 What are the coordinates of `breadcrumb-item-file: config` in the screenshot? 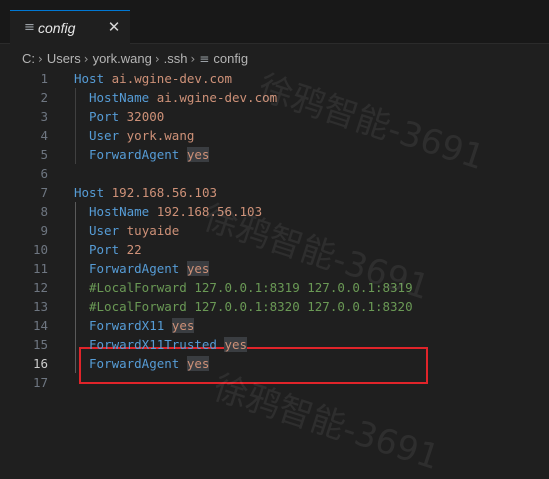 It's located at (230, 58).